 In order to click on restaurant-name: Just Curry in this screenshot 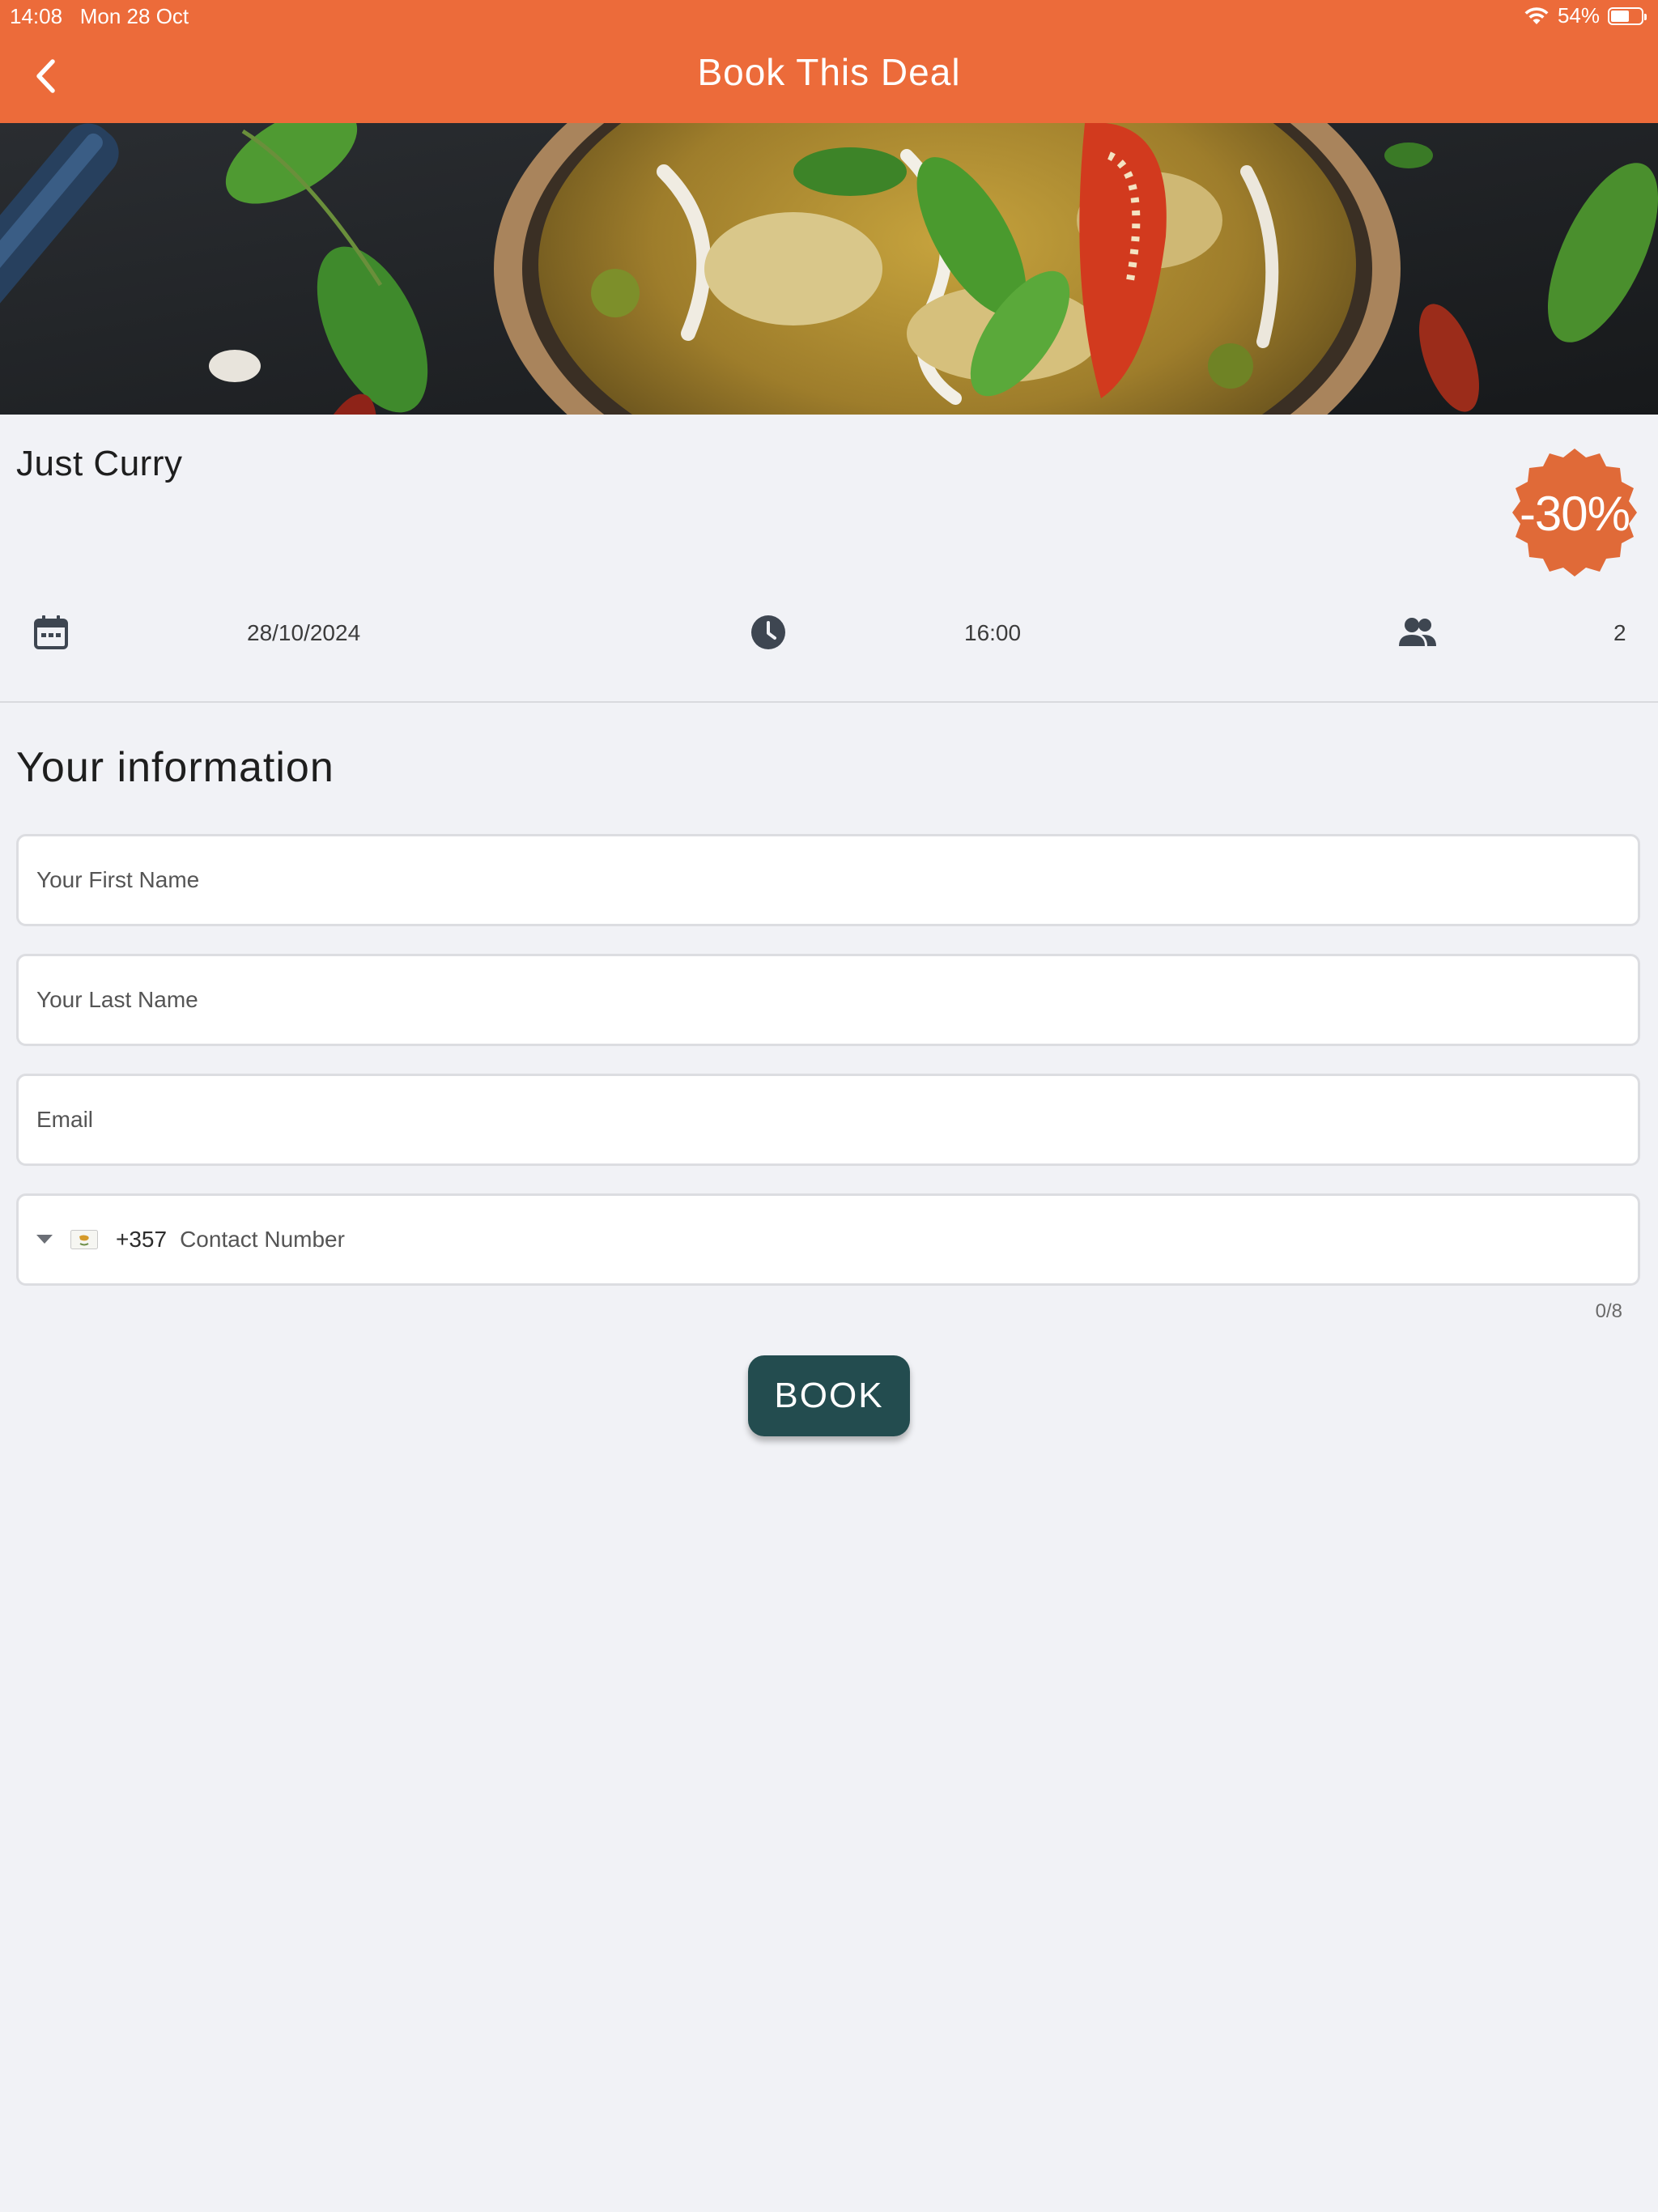, I will do `click(99, 464)`.